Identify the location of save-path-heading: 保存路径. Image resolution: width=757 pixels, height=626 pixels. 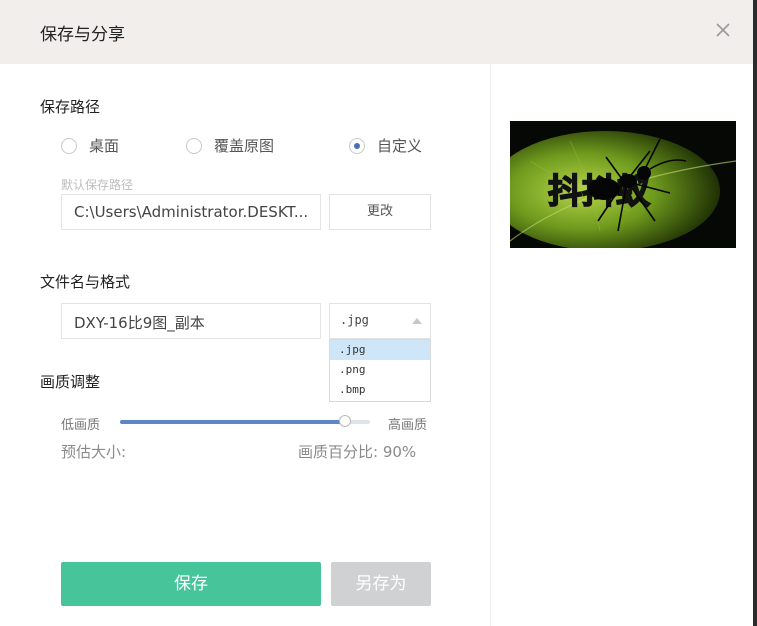
(70, 107).